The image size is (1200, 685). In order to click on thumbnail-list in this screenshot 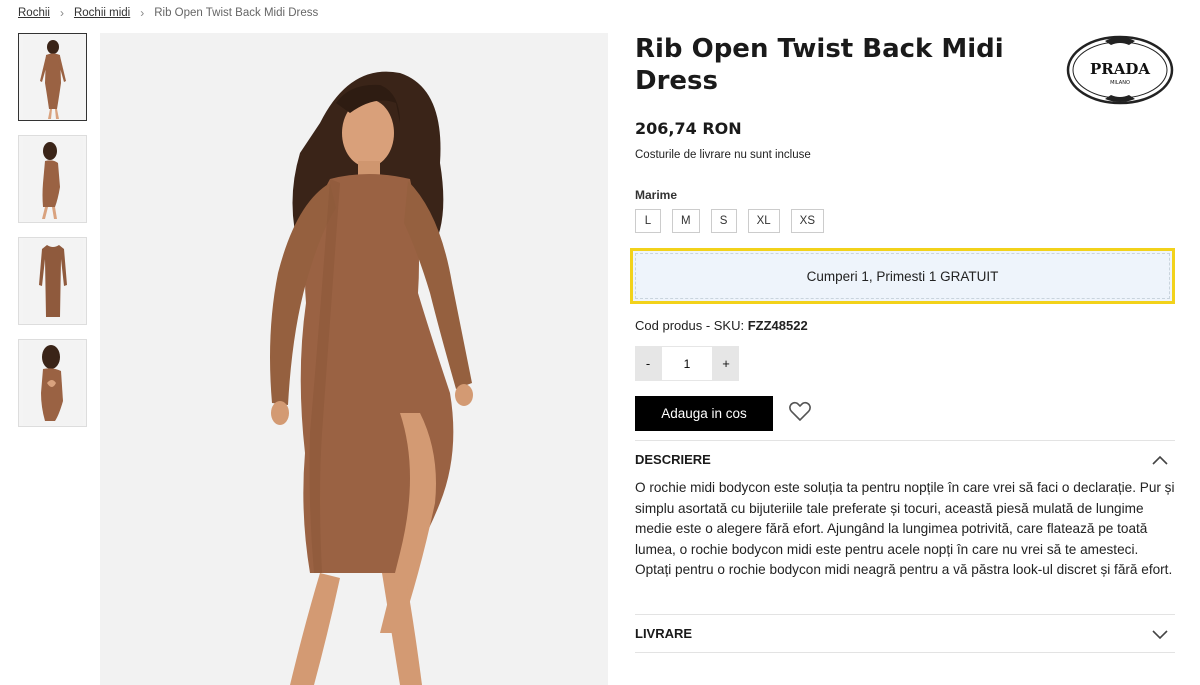, I will do `click(52, 237)`.